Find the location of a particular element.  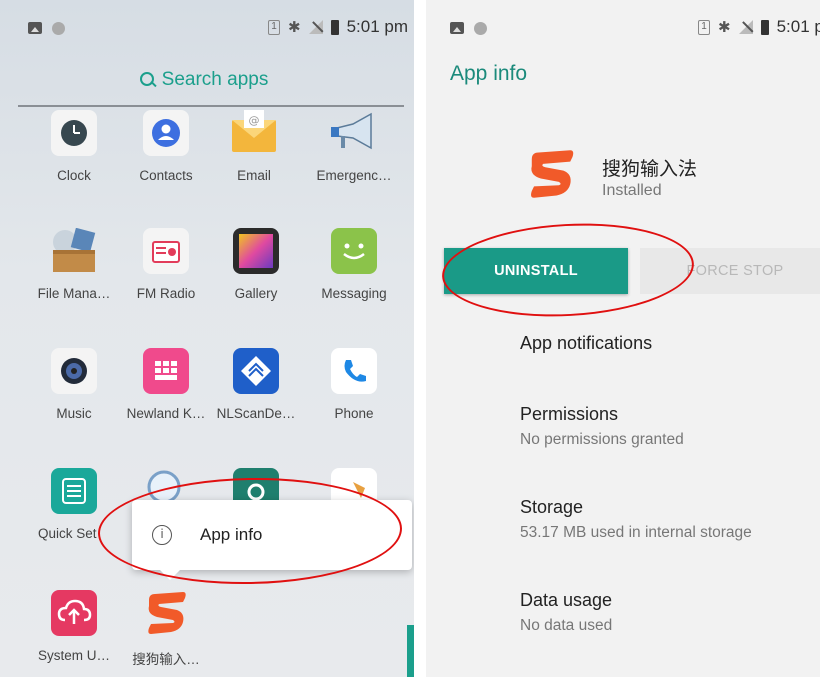

app-music: Music is located at coordinates (74, 384).